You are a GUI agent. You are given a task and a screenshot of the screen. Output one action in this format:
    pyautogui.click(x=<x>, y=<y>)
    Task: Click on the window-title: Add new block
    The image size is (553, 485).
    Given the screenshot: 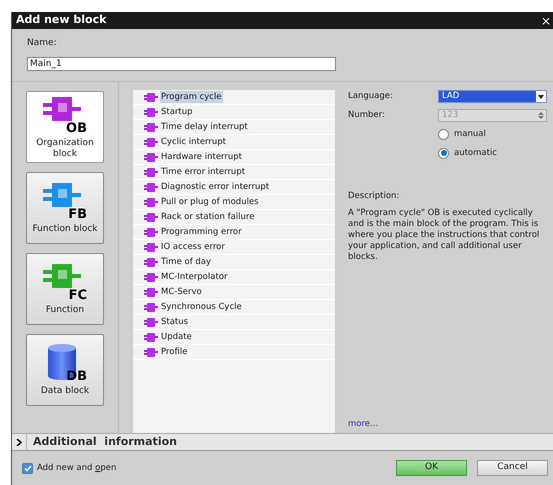 What is the action you would take?
    pyautogui.click(x=61, y=20)
    